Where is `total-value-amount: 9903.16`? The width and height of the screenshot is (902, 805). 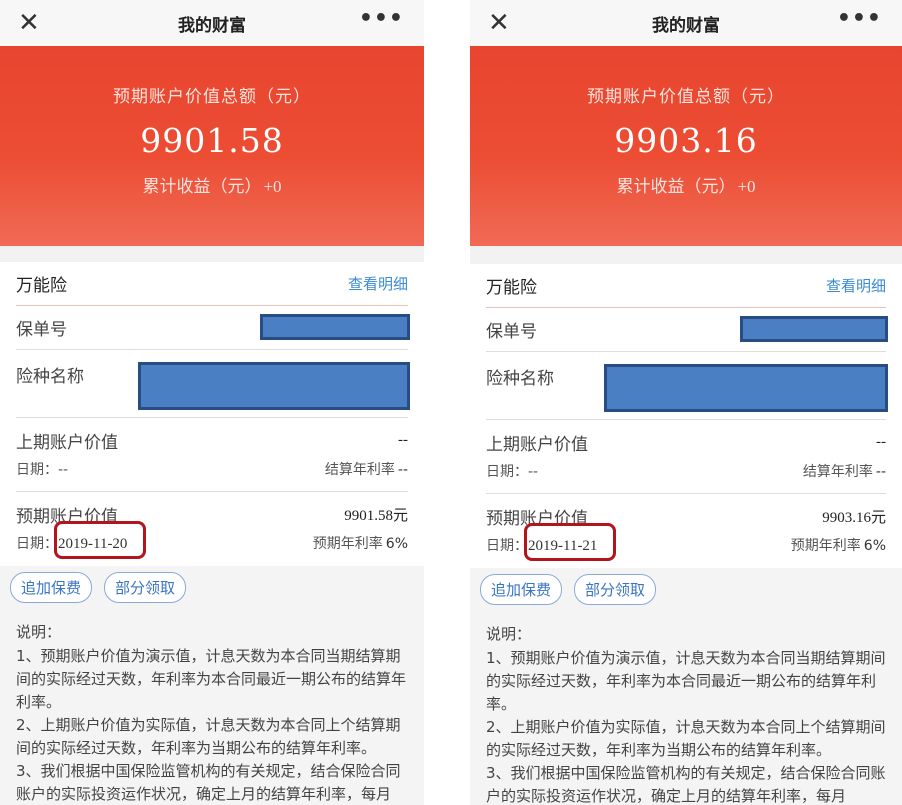 total-value-amount: 9903.16 is located at coordinates (686, 140).